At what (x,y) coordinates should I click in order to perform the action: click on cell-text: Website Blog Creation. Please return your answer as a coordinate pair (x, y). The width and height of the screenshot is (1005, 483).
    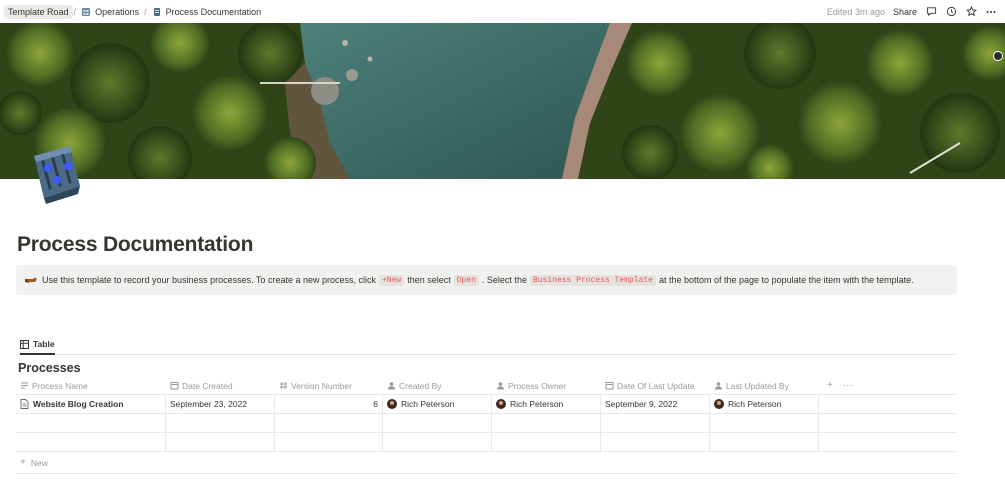
    Looking at the image, I should click on (78, 404).